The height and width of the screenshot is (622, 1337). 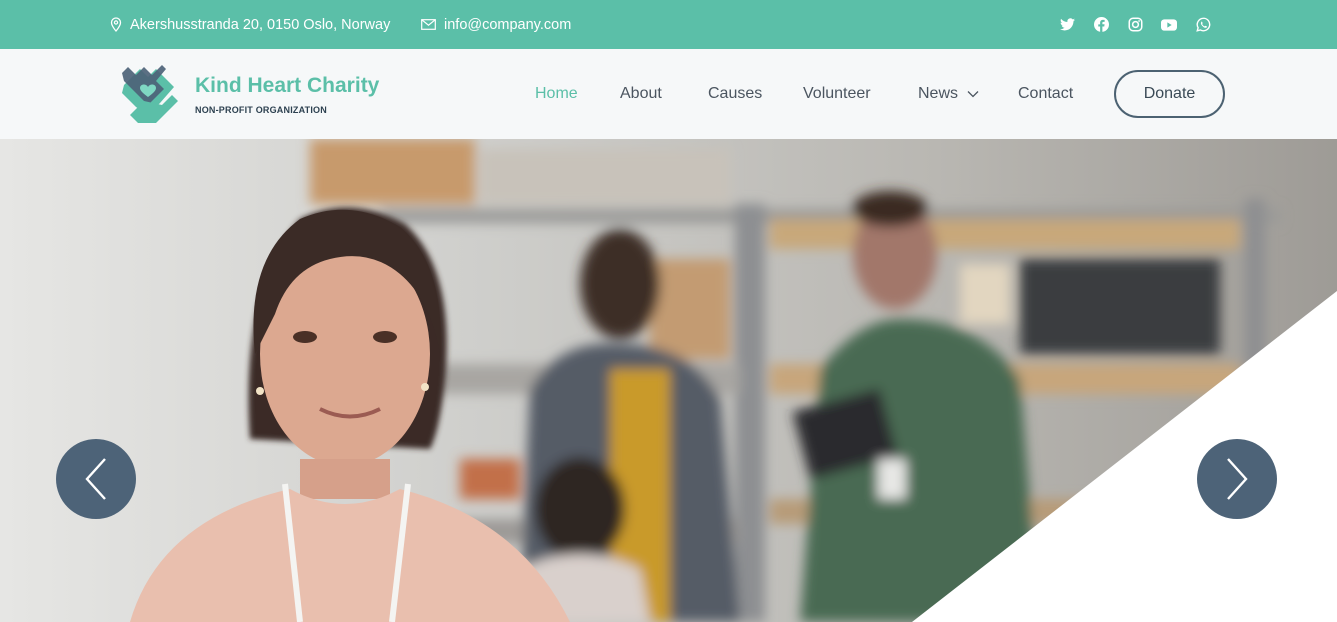 What do you see at coordinates (116, 24) in the screenshot?
I see `location-pin-icon` at bounding box center [116, 24].